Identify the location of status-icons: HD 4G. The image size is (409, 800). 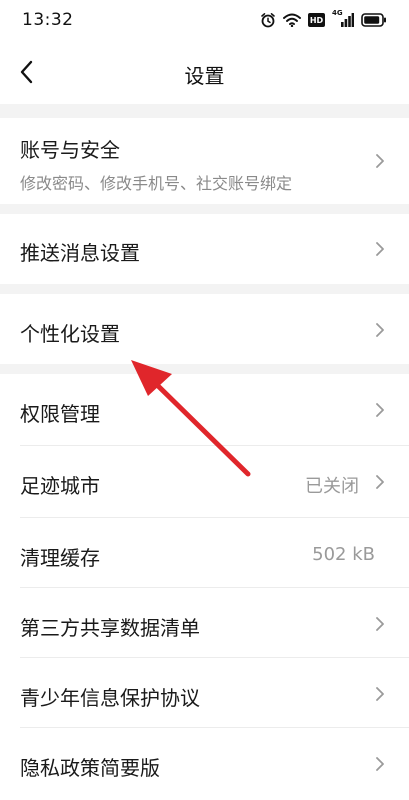
(323, 19).